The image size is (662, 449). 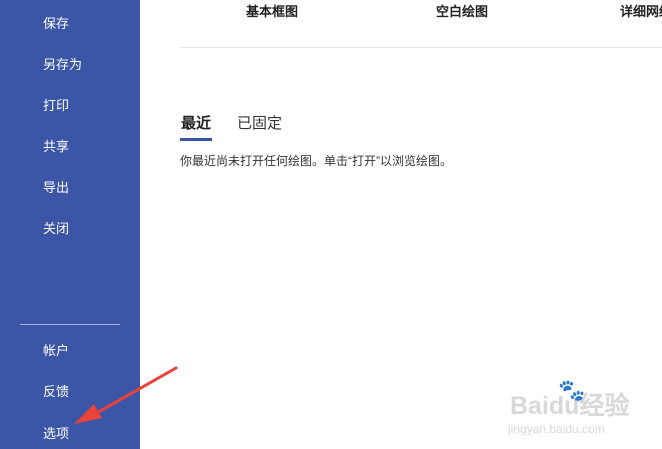 What do you see at coordinates (556, 429) in the screenshot?
I see `watermark-url-text: jingyan.baidu.com` at bounding box center [556, 429].